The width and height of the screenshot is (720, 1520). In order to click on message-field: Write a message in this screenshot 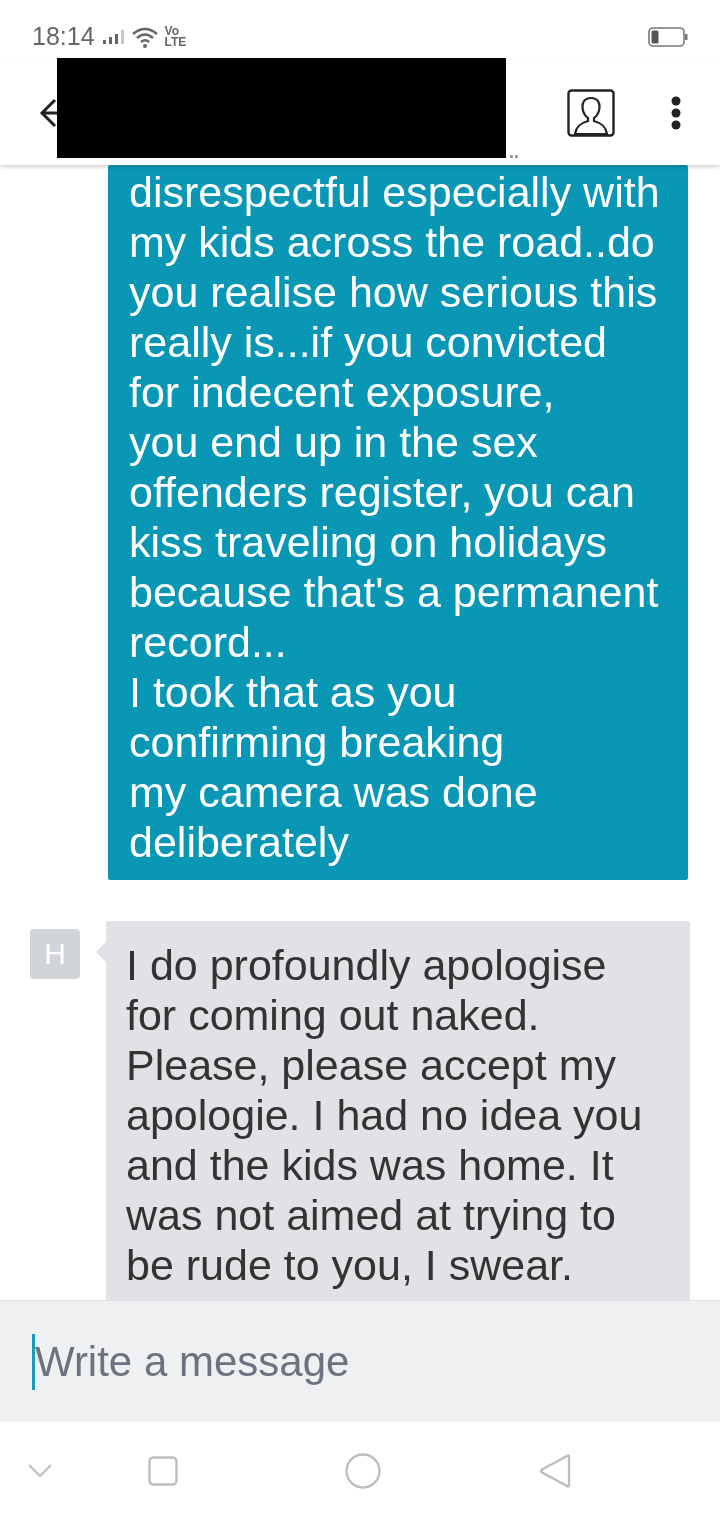, I will do `click(360, 1361)`.